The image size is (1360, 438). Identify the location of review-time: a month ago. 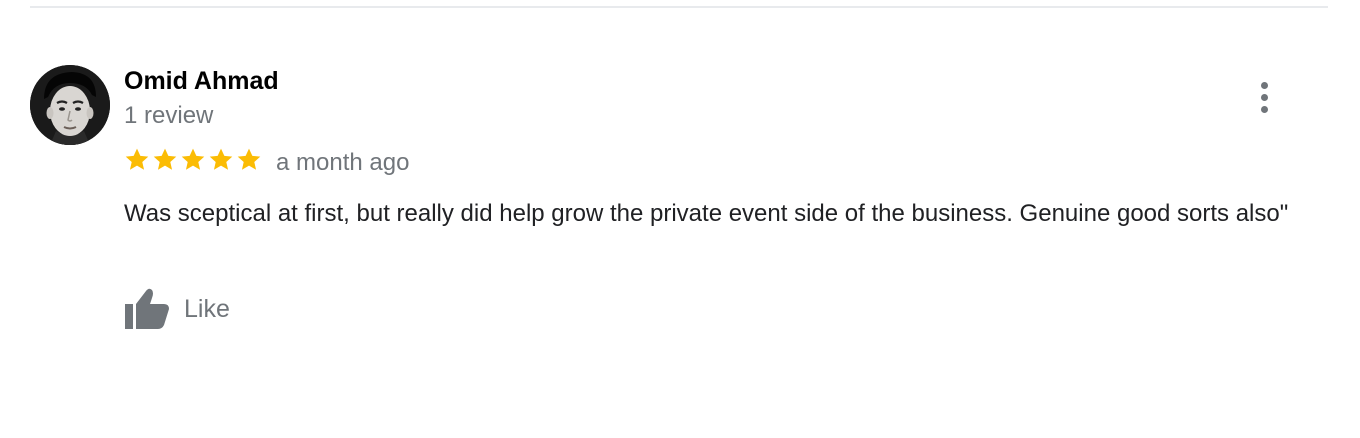
(343, 162).